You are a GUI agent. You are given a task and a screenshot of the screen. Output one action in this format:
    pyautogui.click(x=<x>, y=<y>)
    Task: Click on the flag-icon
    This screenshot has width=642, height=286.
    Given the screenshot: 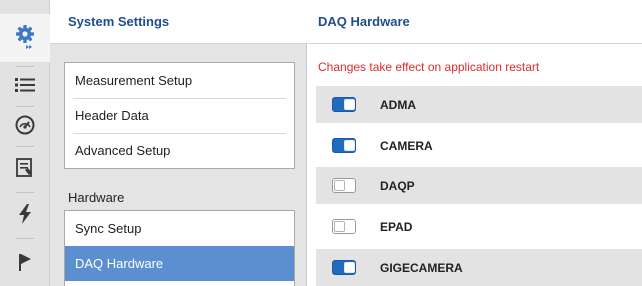 What is the action you would take?
    pyautogui.click(x=25, y=262)
    